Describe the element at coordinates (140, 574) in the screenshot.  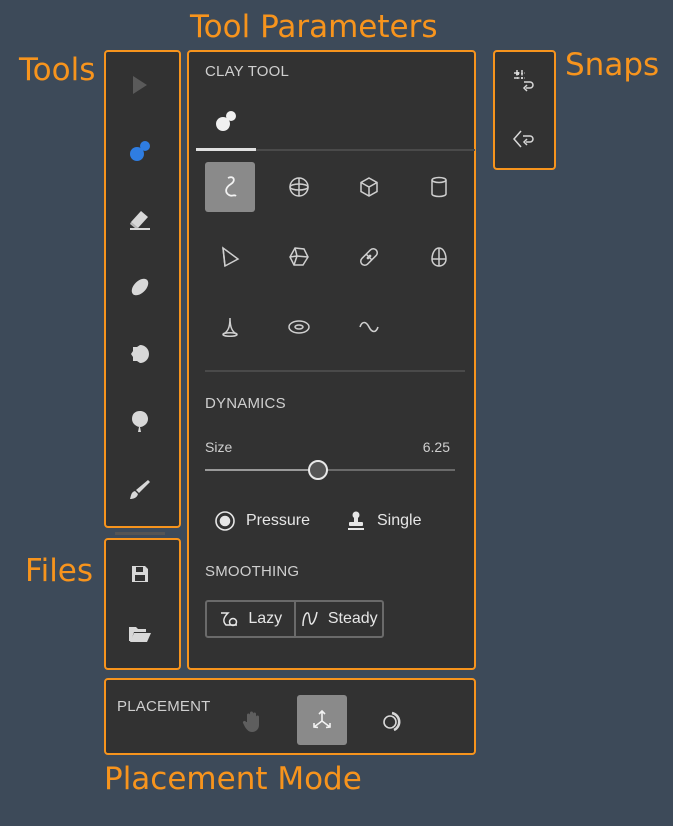
I see `save-icon` at that location.